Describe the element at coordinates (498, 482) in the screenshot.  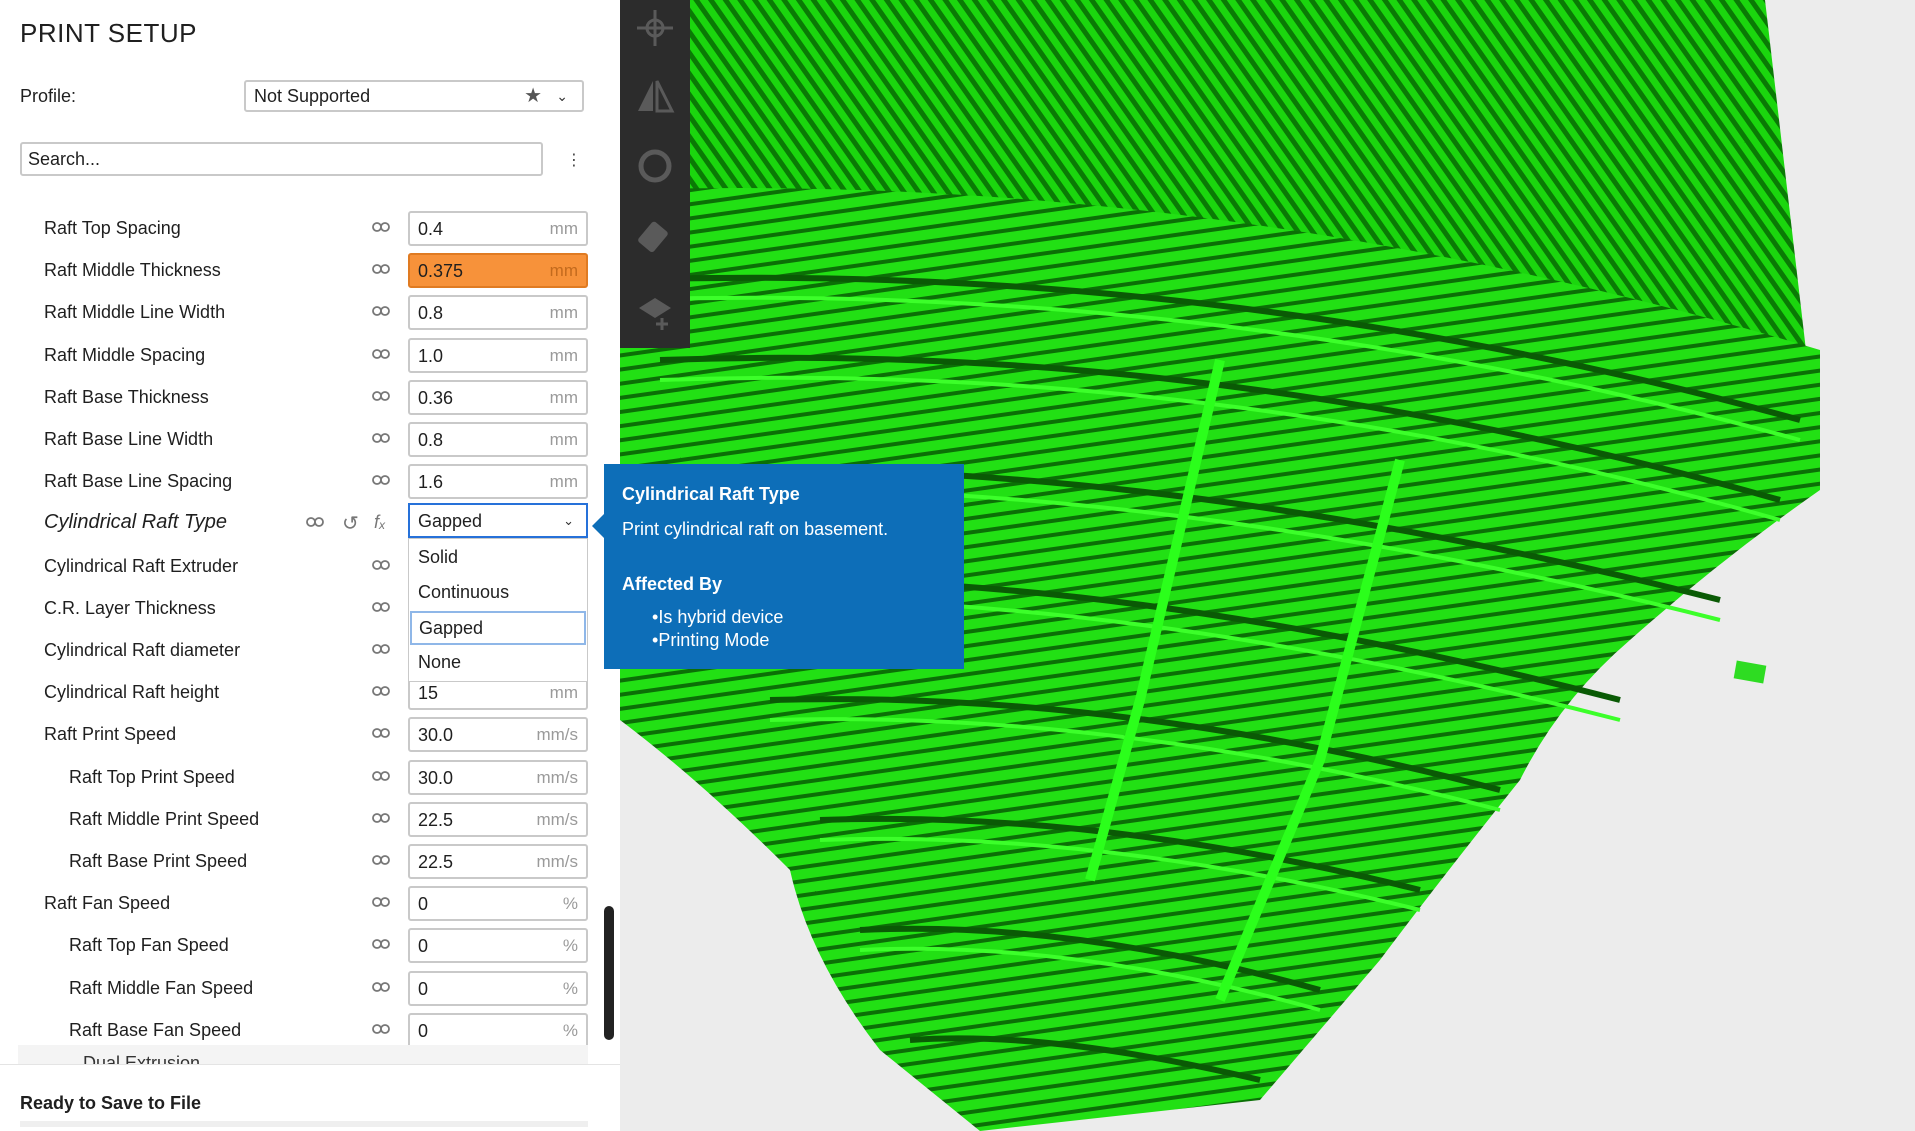
I see `setting-input: 1.6 mm` at that location.